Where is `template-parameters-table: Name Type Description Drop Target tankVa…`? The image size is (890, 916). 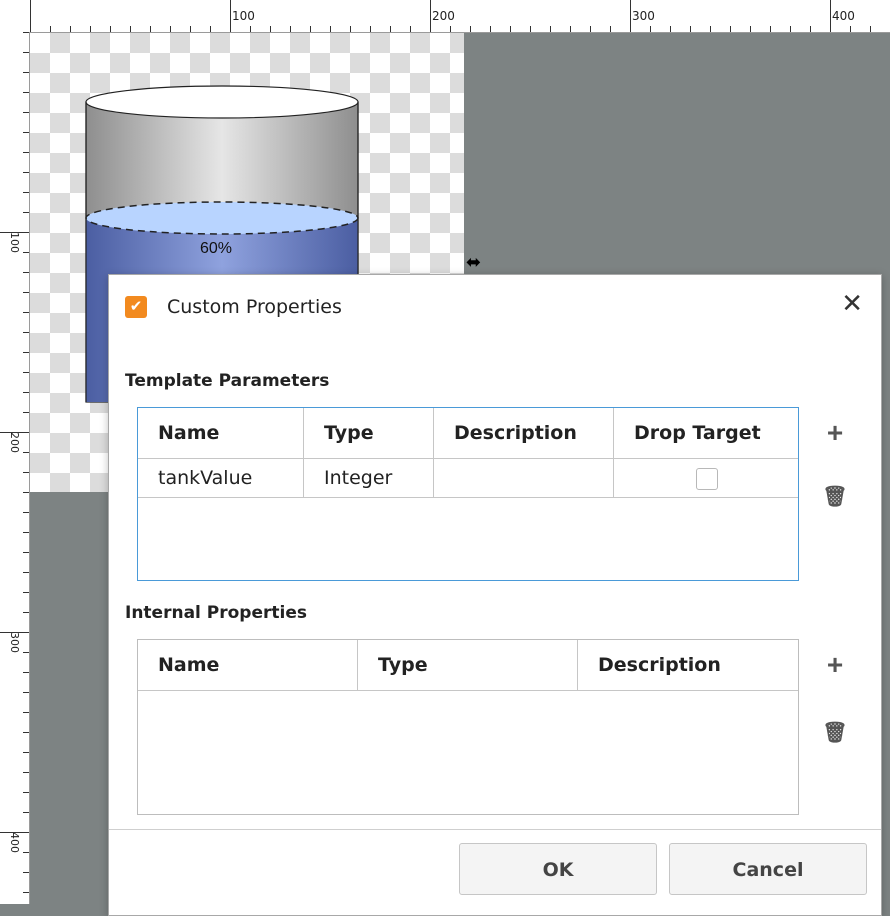 template-parameters-table: Name Type Description Drop Target tankVa… is located at coordinates (468, 494).